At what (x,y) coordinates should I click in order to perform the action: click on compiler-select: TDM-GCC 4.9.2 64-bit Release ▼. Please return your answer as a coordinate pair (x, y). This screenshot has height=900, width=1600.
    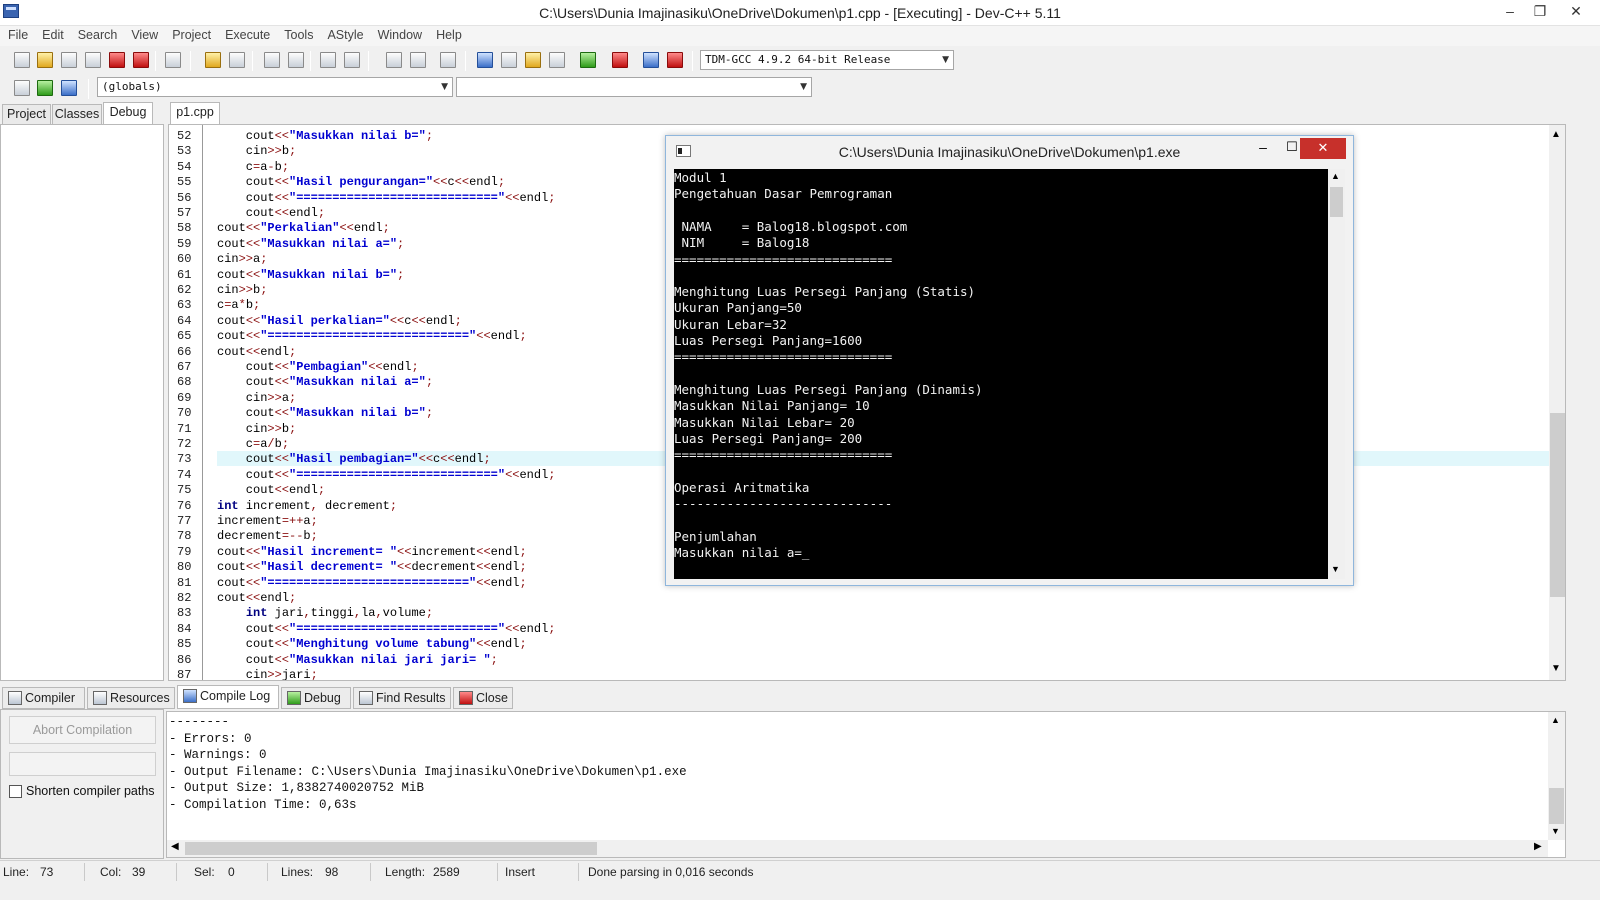
    Looking at the image, I should click on (827, 60).